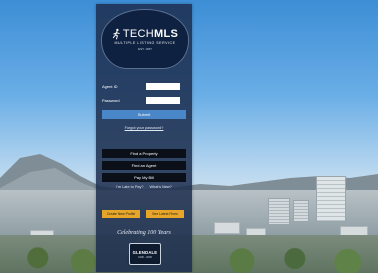  What do you see at coordinates (161, 187) in the screenshot?
I see `whats-new-link: What's New?` at bounding box center [161, 187].